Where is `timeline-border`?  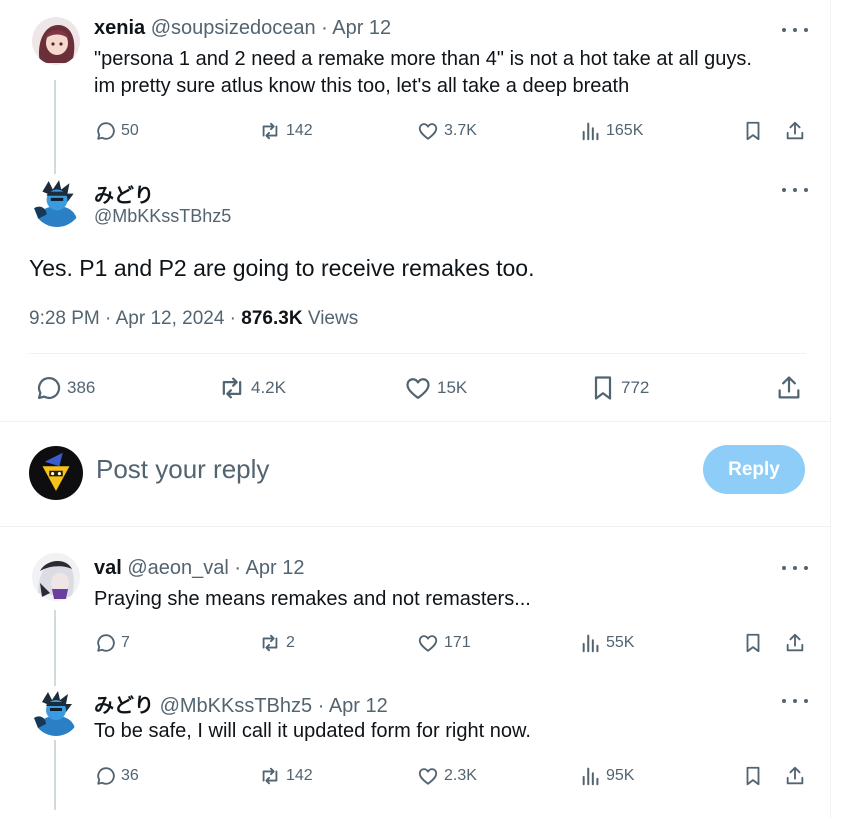
timeline-border is located at coordinates (830, 409).